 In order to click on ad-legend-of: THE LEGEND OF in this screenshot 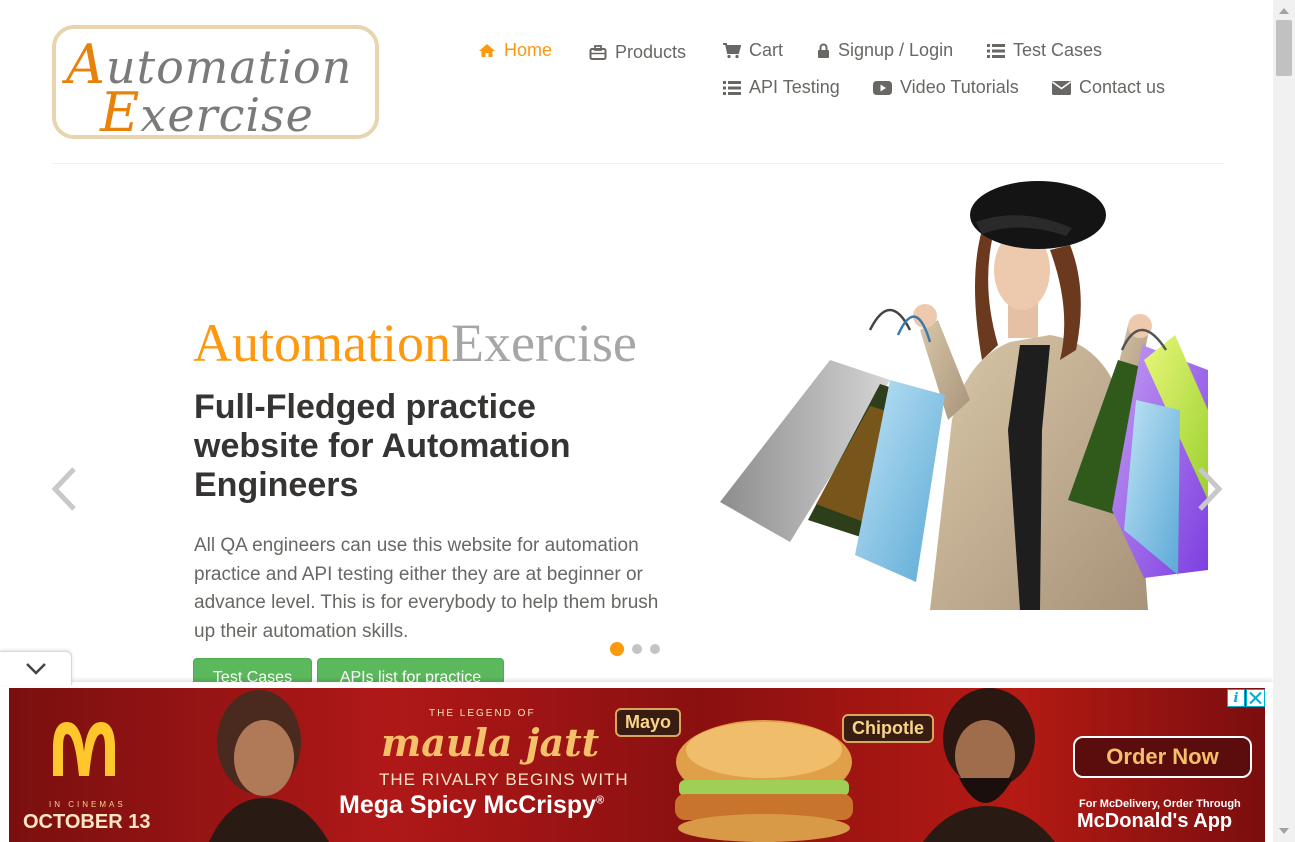, I will do `click(482, 713)`.